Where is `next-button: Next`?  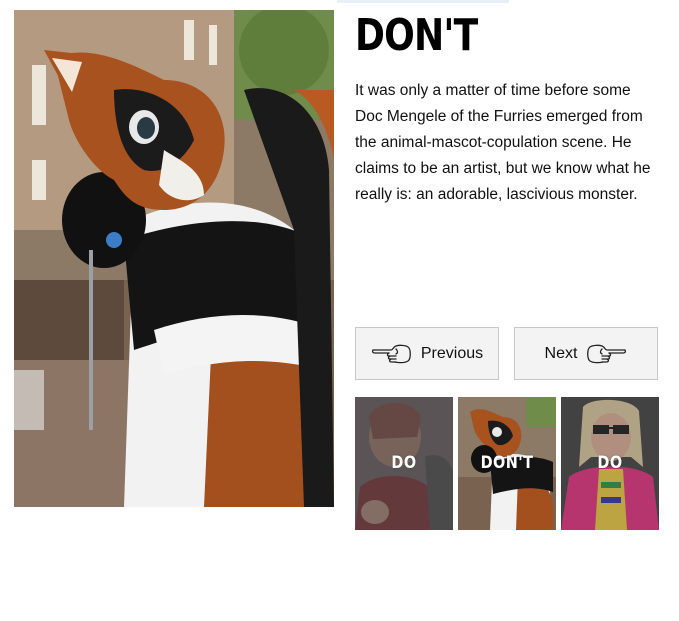
next-button: Next is located at coordinates (586, 353).